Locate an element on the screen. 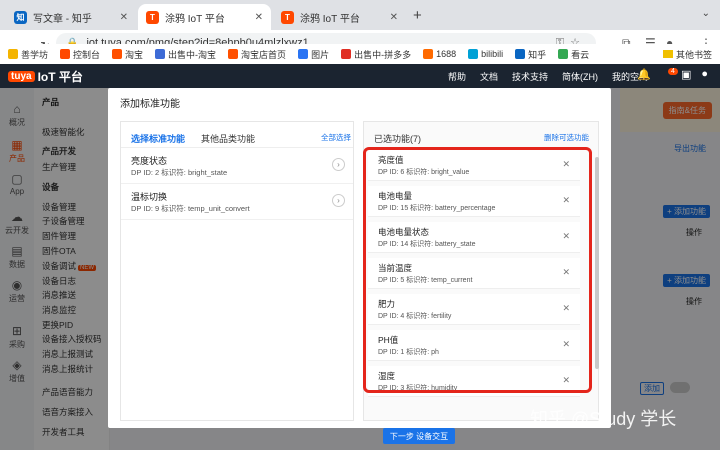  scrollbar is located at coordinates (597, 263).